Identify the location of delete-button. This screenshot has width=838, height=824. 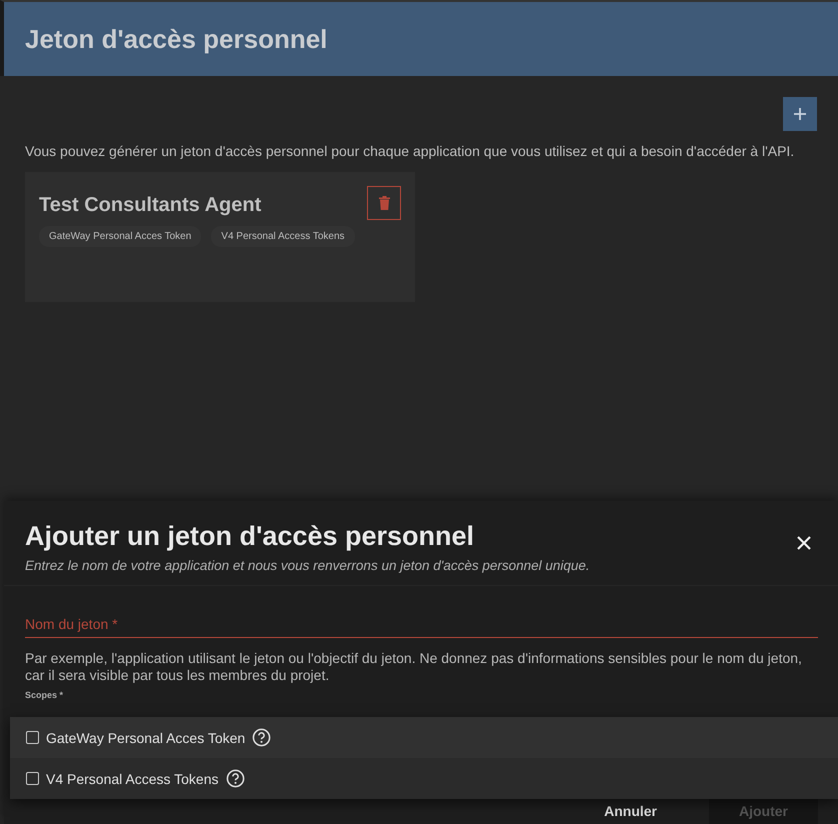
(384, 203).